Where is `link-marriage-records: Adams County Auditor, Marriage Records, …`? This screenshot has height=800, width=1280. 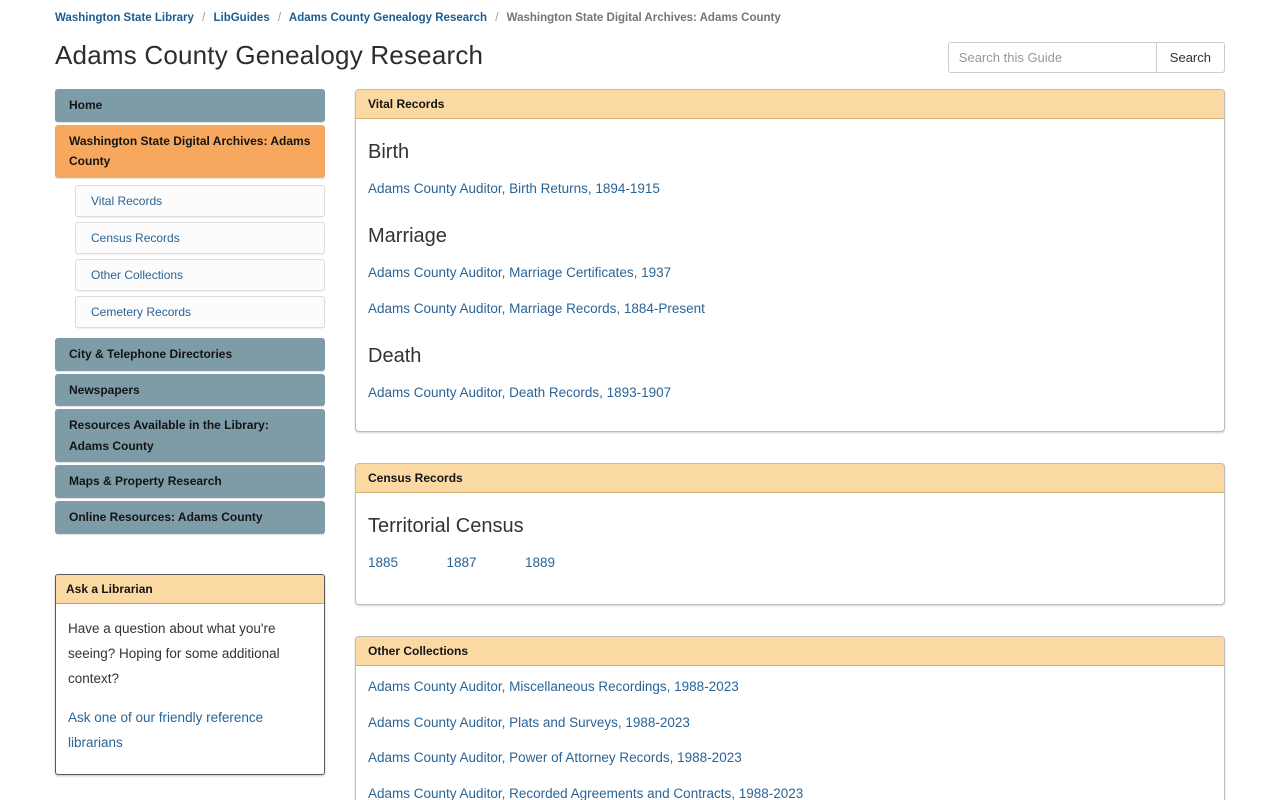
link-marriage-records: Adams County Auditor, Marriage Records, … is located at coordinates (790, 309).